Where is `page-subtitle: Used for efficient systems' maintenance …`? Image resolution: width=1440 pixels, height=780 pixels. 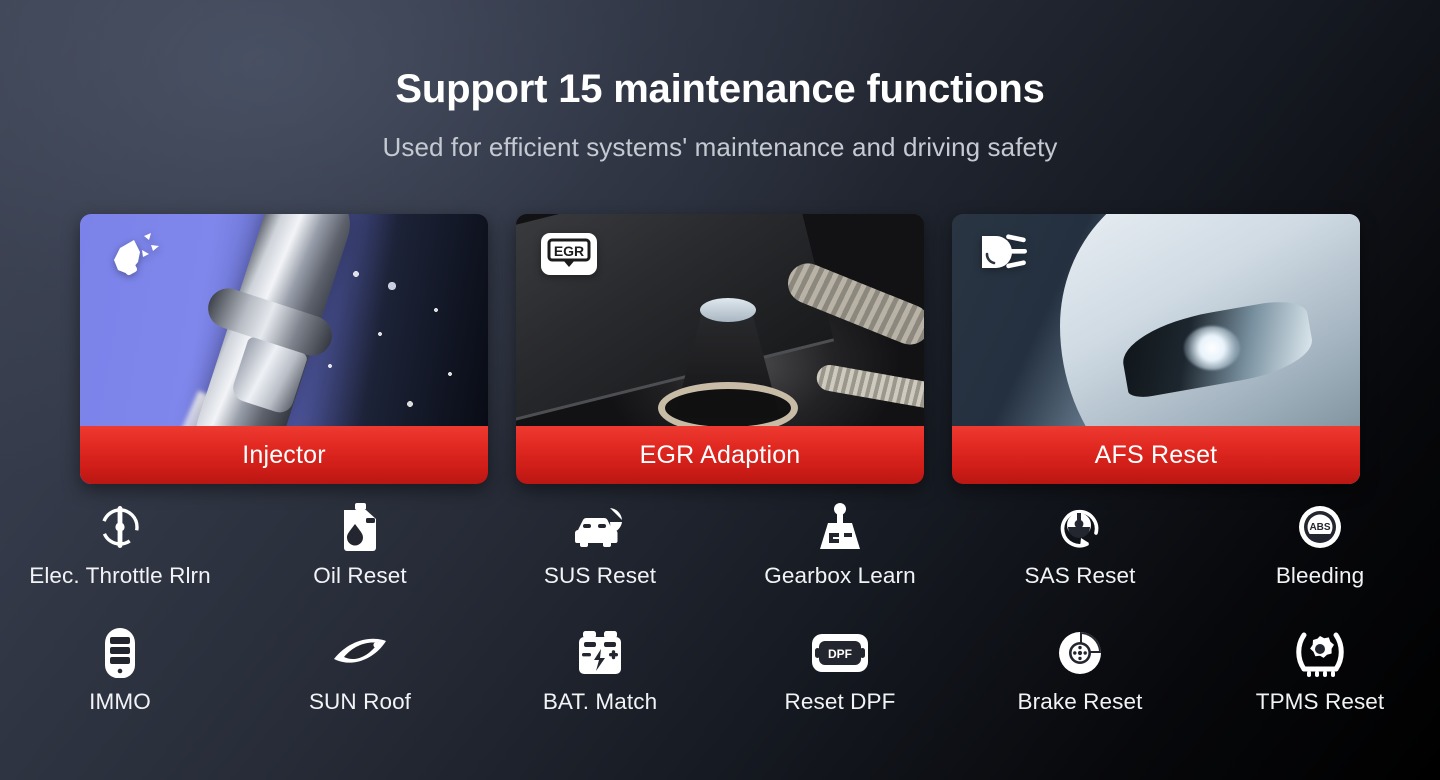 page-subtitle: Used for efficient systems' maintenance … is located at coordinates (720, 147).